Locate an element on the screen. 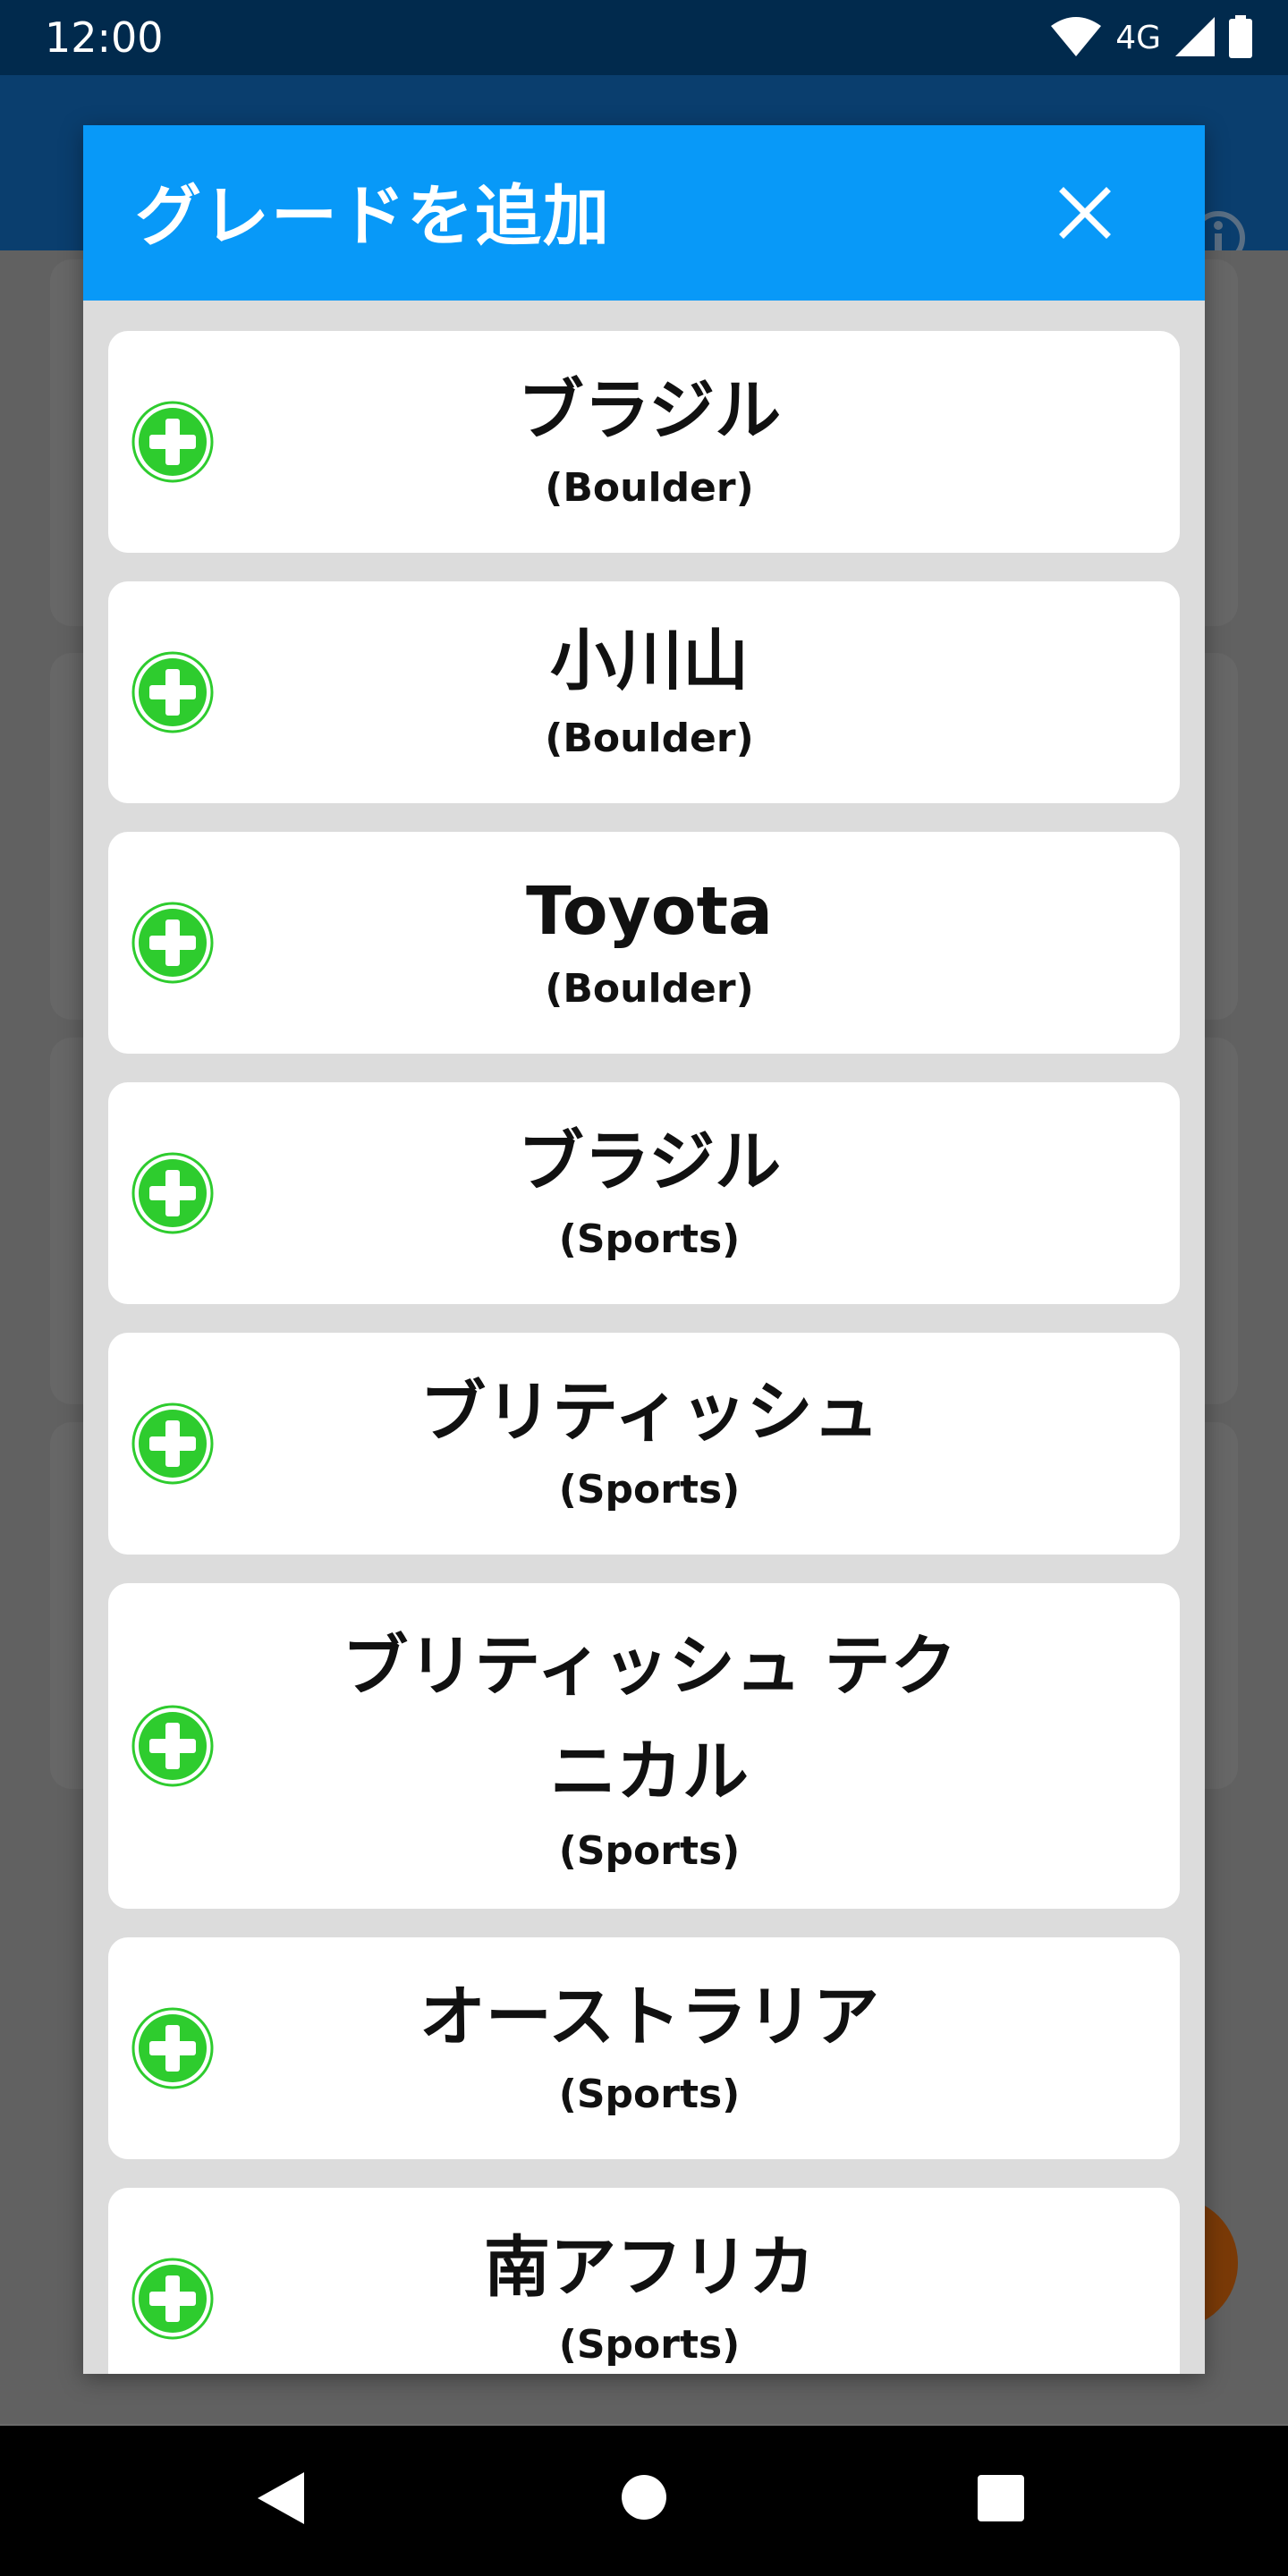 This screenshot has width=1288, height=2576. home-icon is located at coordinates (644, 2499).